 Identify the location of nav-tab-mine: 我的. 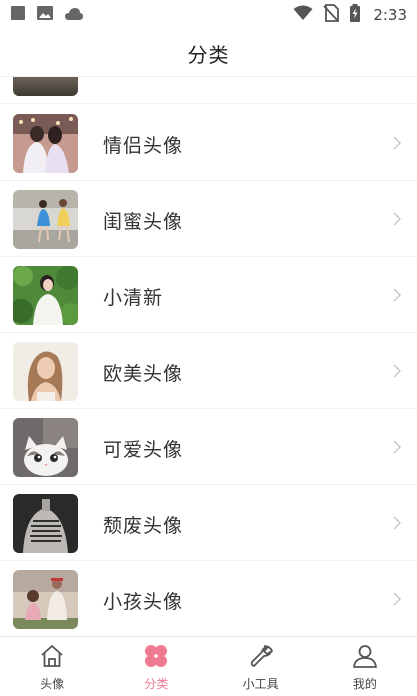
(365, 666).